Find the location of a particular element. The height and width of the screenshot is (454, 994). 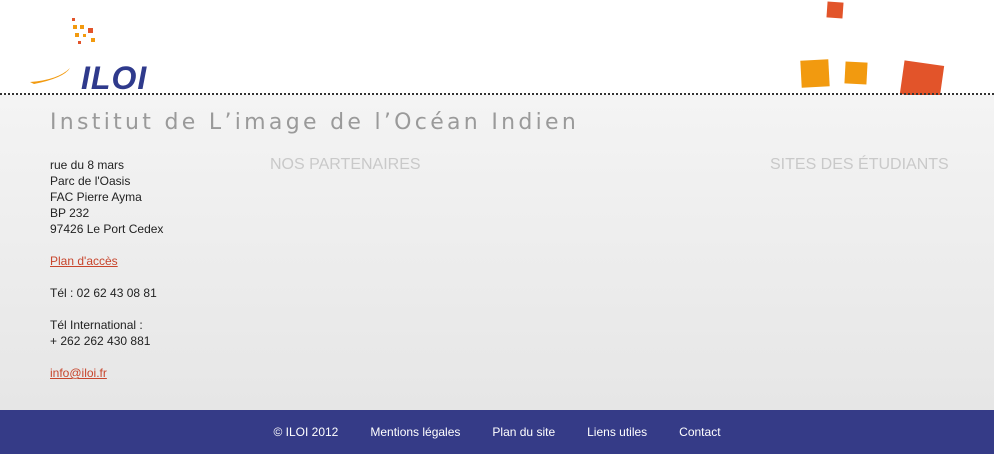

decorative-square-small is located at coordinates (835, 10).